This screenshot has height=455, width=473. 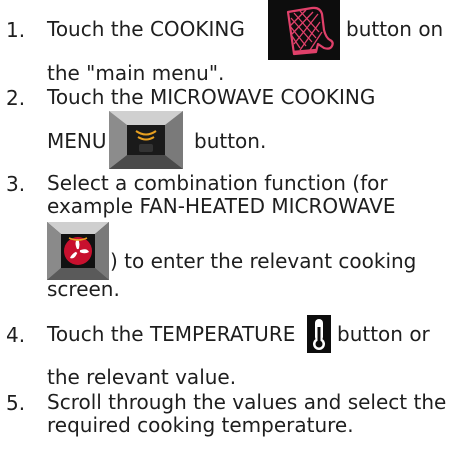 What do you see at coordinates (16, 98) in the screenshot?
I see `step-number: 2.` at bounding box center [16, 98].